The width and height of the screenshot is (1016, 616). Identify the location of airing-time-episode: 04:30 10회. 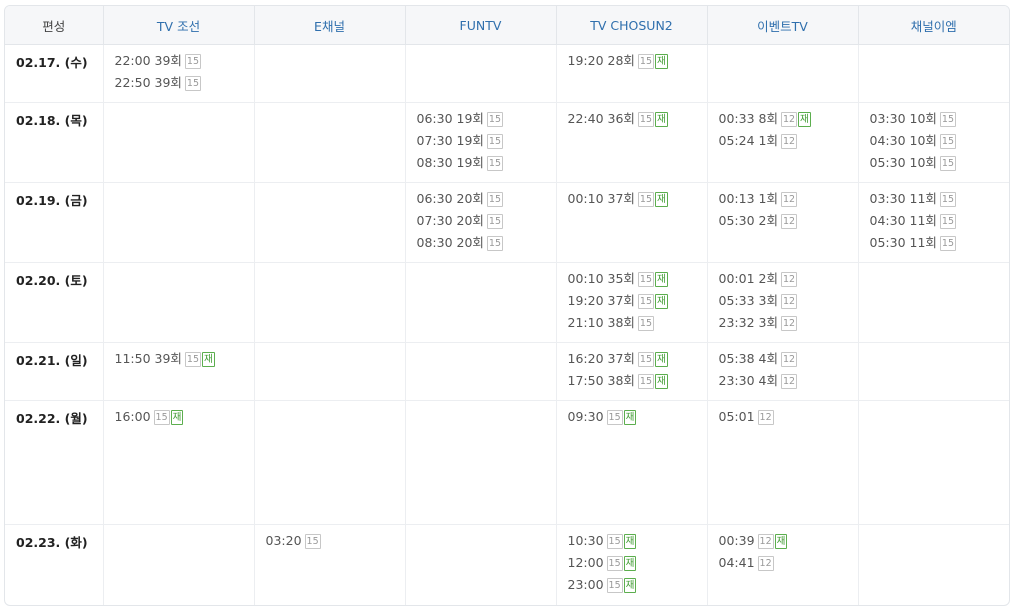
(903, 140).